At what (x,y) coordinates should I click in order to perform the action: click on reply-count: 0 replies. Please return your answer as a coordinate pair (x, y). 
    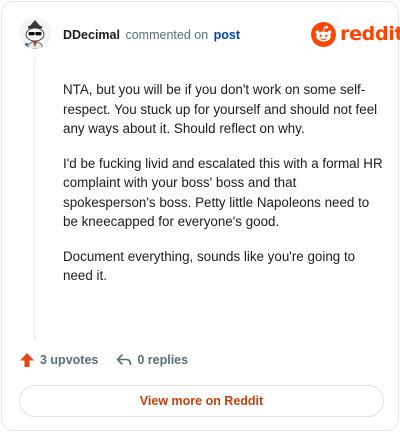
    Looking at the image, I should click on (163, 360).